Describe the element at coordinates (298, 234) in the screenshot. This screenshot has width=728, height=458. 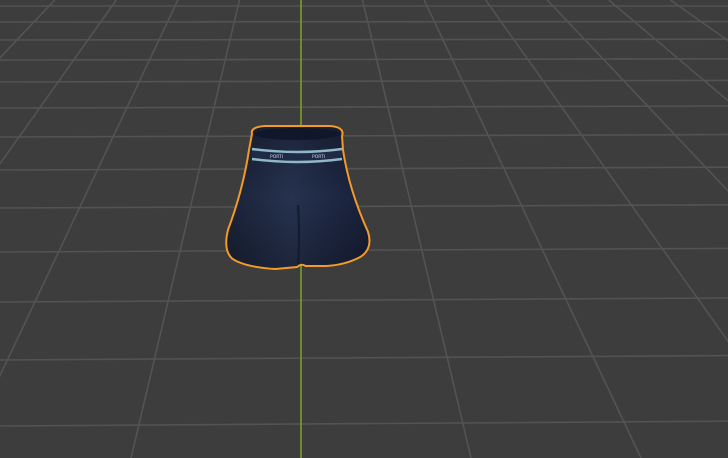
I see `leg-crease` at that location.